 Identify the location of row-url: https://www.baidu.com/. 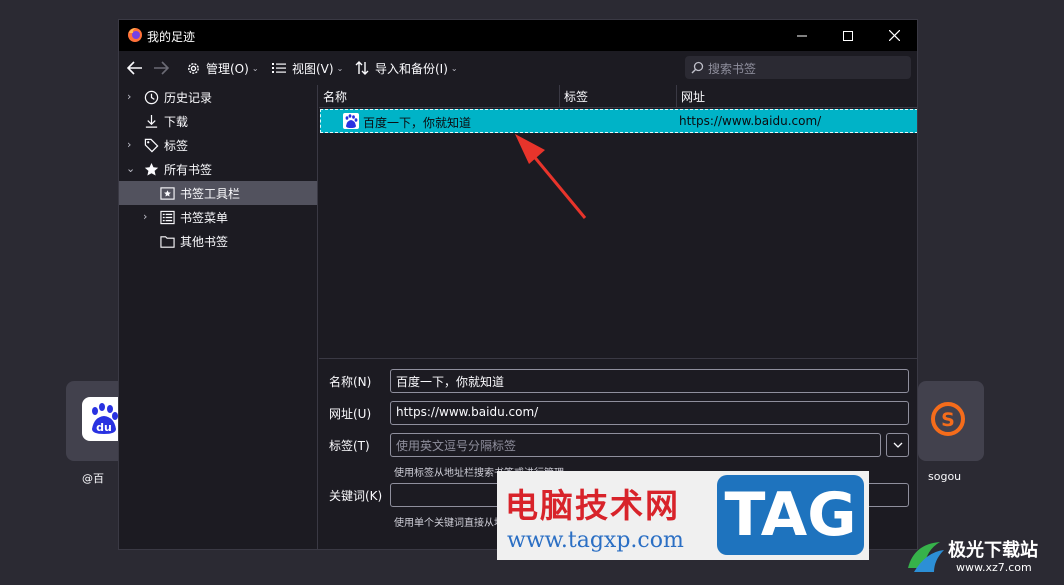
(750, 121).